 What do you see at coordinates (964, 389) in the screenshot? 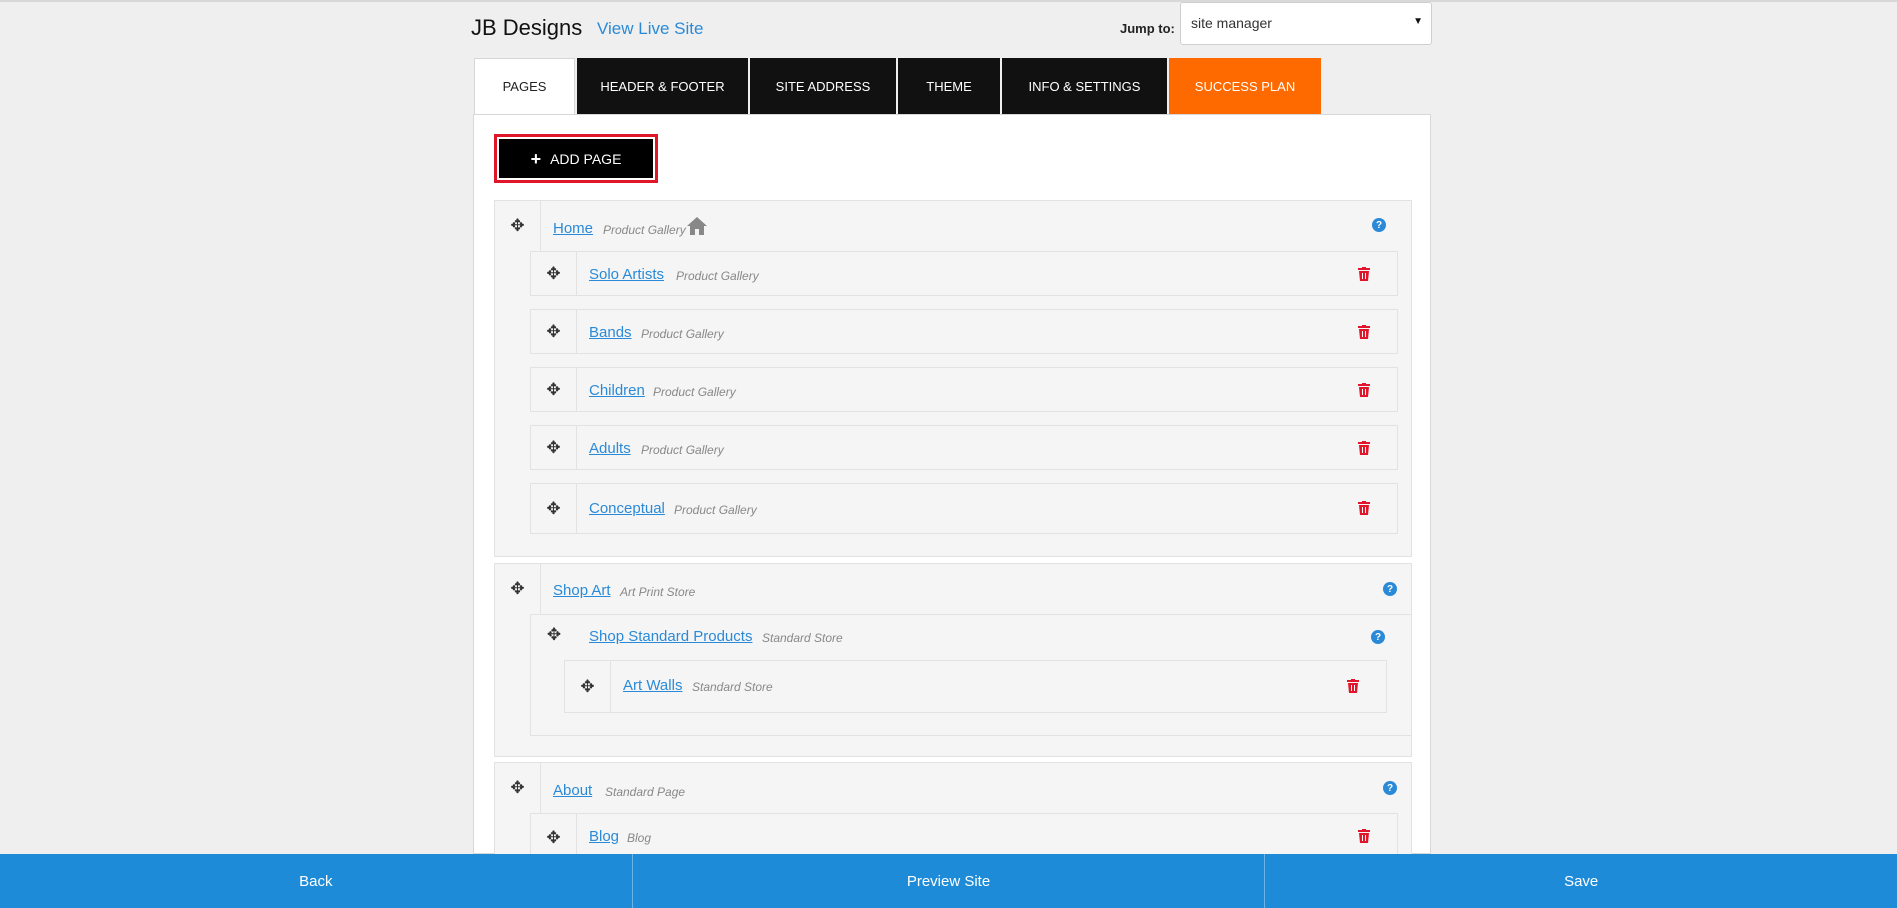
I see `page-row-children: ✥ Children Product Gallery` at bounding box center [964, 389].